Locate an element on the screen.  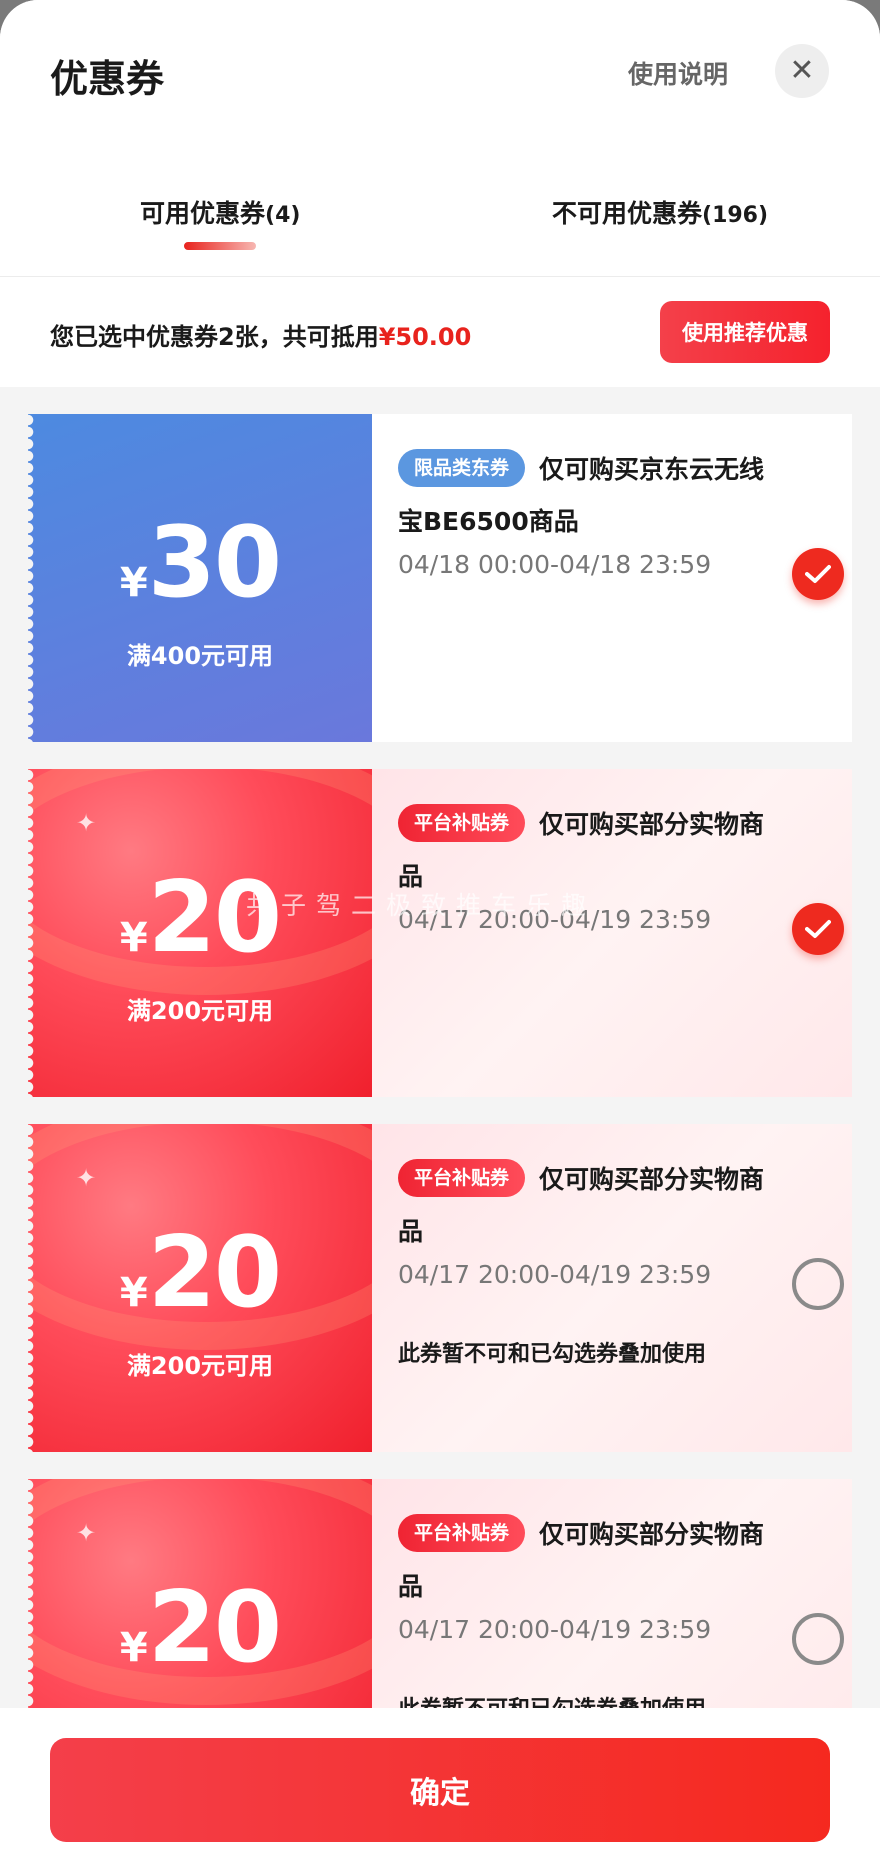
coupon-value-panel: ¥30 满400元可用 is located at coordinates (200, 578).